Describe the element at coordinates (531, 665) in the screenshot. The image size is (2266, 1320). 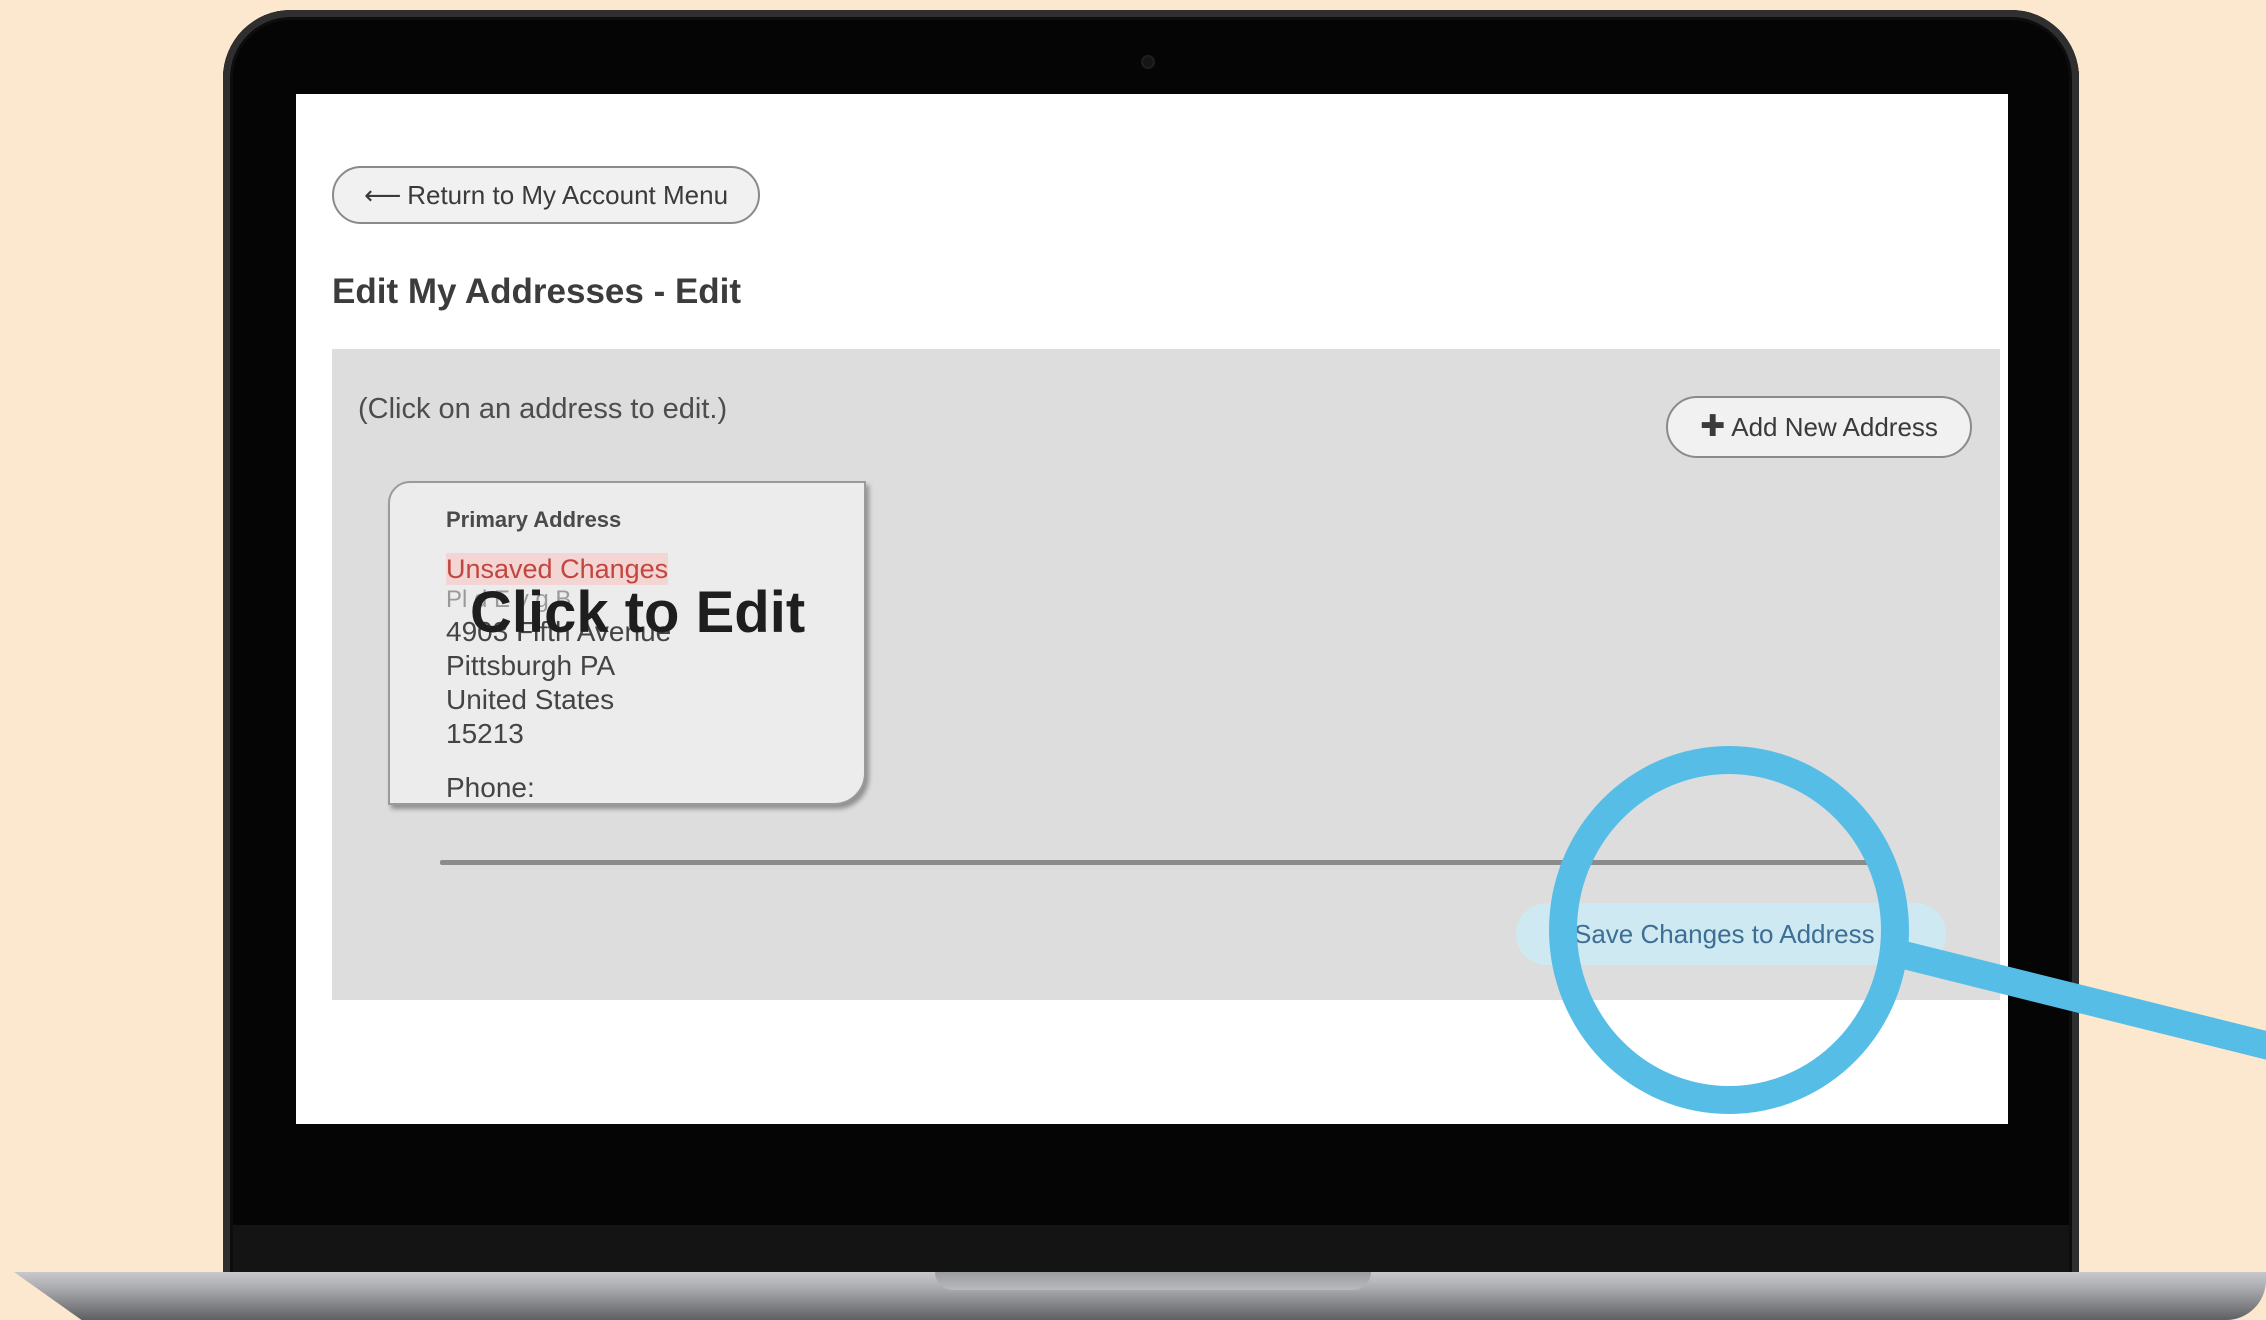
I see `address-city-state: Pittsburgh PA` at that location.